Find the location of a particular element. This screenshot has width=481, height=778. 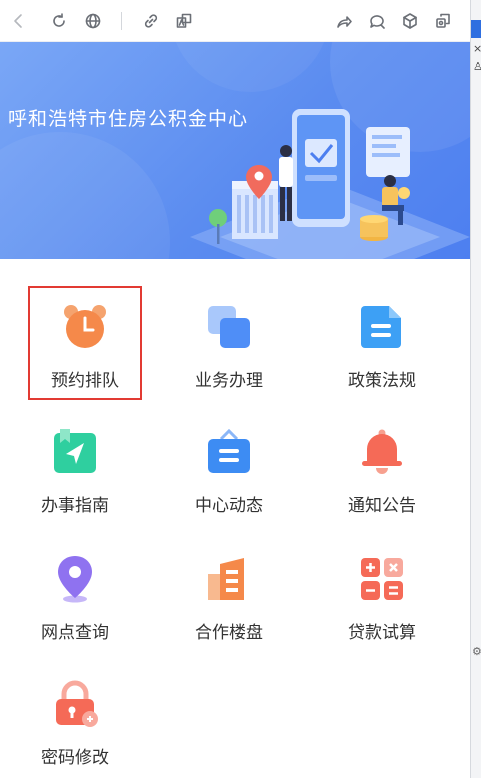

service-tile-business: 业务办理 is located at coordinates (229, 343).